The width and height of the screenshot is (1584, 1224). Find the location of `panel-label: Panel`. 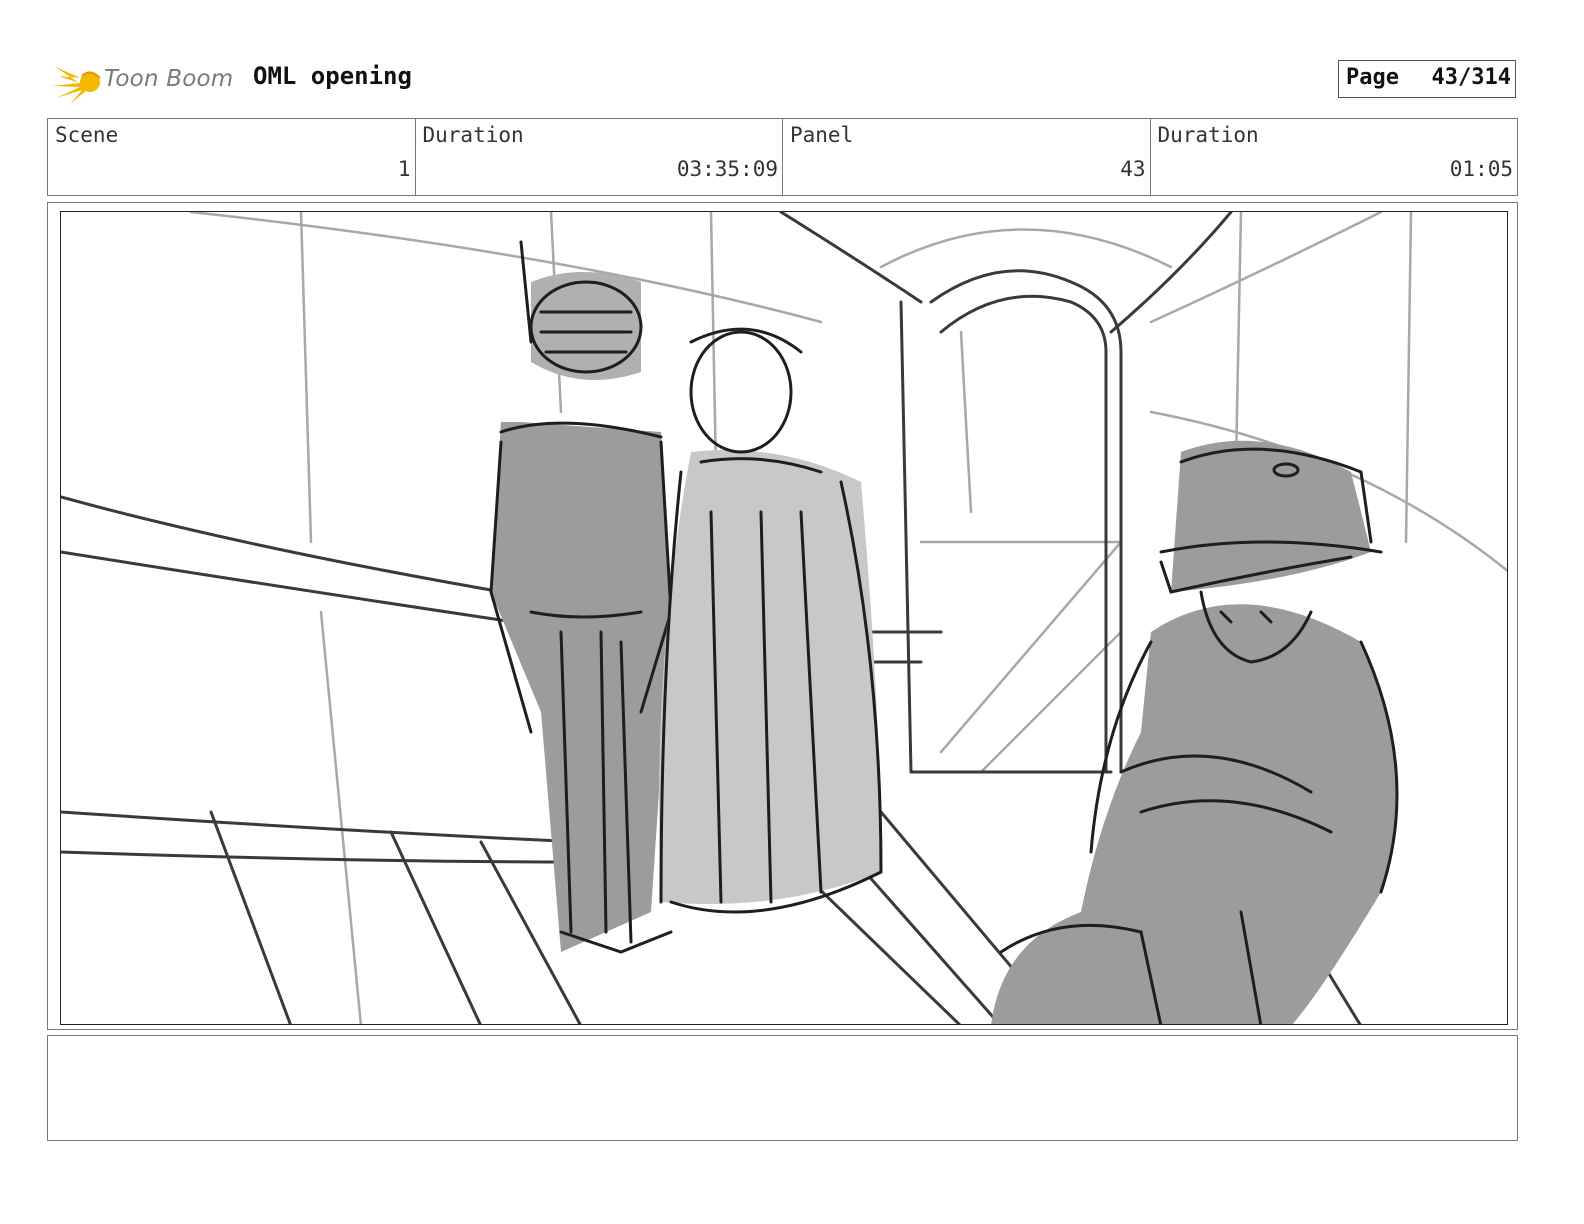

panel-label: Panel is located at coordinates (822, 135).